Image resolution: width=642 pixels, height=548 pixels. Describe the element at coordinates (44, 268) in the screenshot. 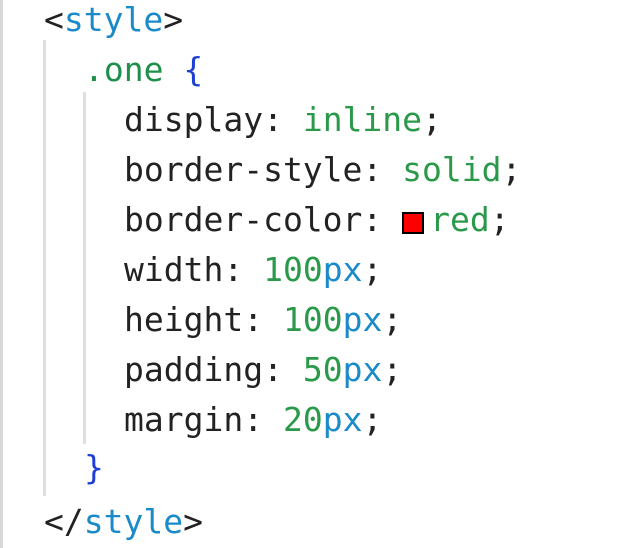

I see `indent-guide-outer` at that location.